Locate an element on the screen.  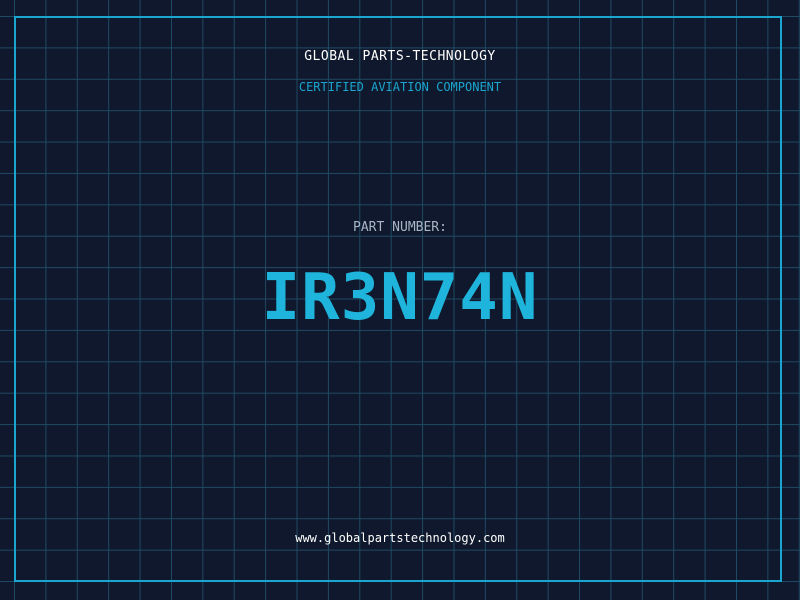
website-url: www.globalpartstechnology.com is located at coordinates (400, 538).